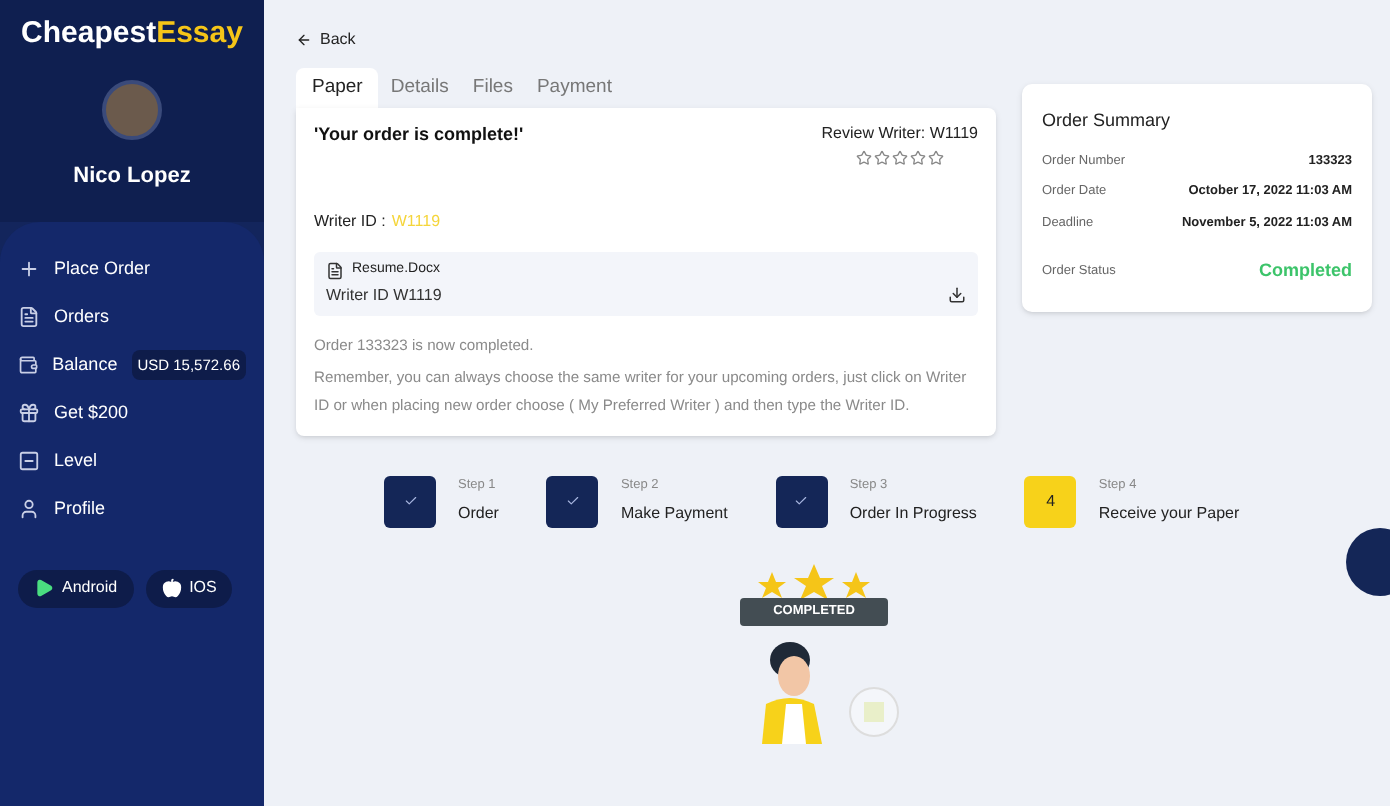 This screenshot has height=806, width=1390. I want to click on file-writer-id: Writer ID W1119, so click(384, 295).